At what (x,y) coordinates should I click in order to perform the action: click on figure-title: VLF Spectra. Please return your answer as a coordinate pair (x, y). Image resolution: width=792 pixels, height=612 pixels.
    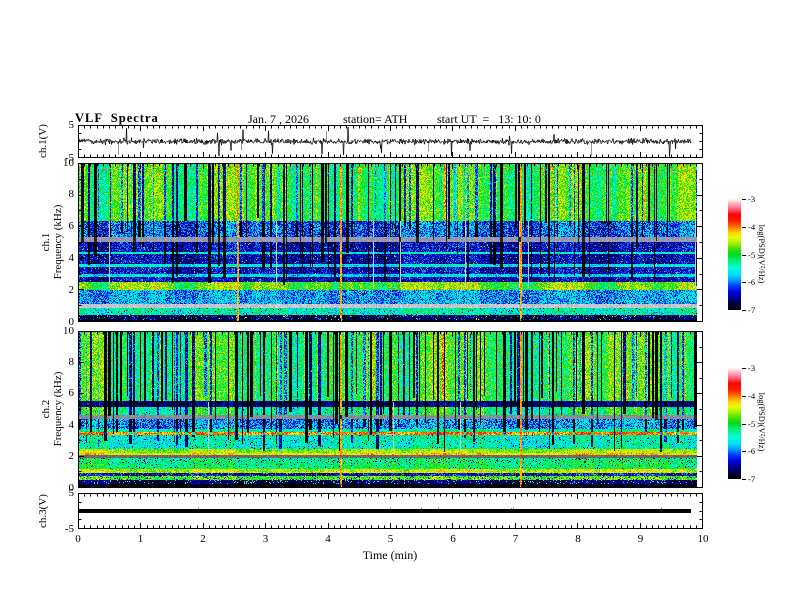
    Looking at the image, I should click on (117, 118).